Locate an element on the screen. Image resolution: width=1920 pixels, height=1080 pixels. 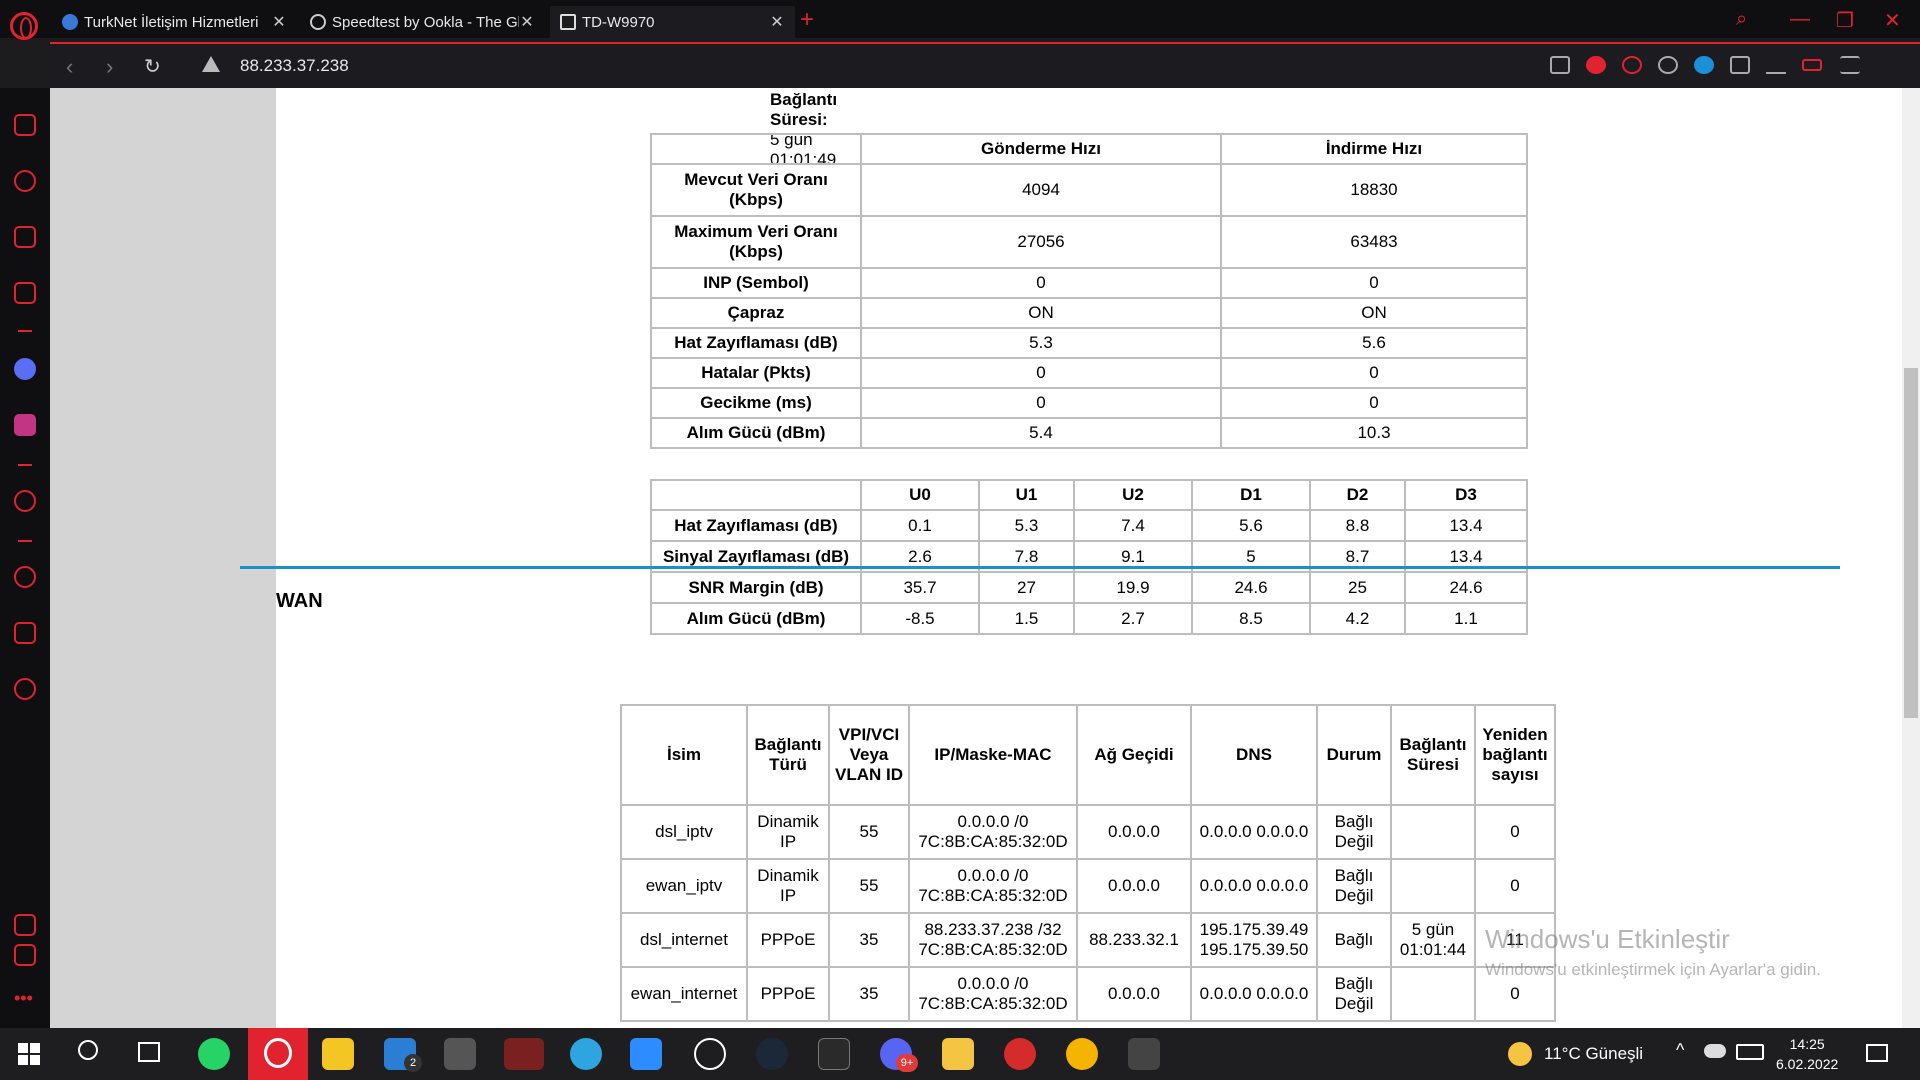
snapshot-icon is located at coordinates (1560, 65).